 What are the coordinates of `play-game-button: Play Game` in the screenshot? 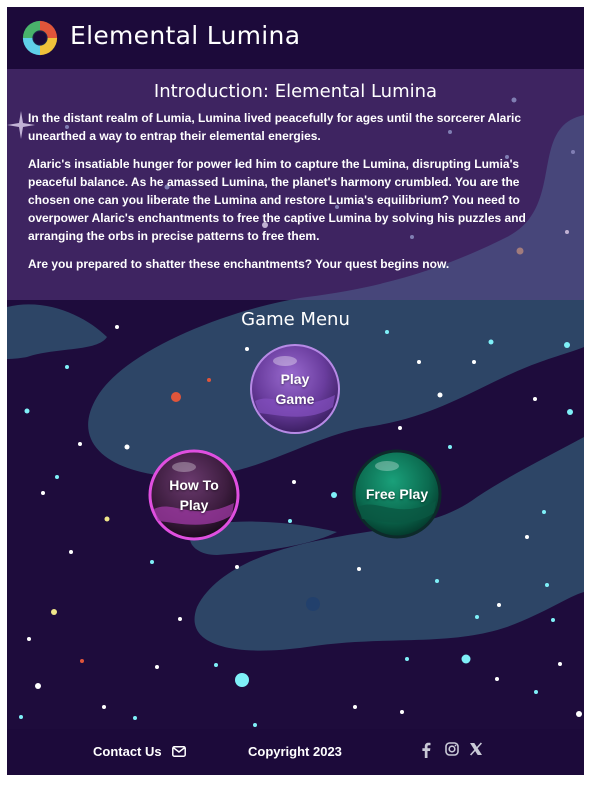 It's located at (295, 389).